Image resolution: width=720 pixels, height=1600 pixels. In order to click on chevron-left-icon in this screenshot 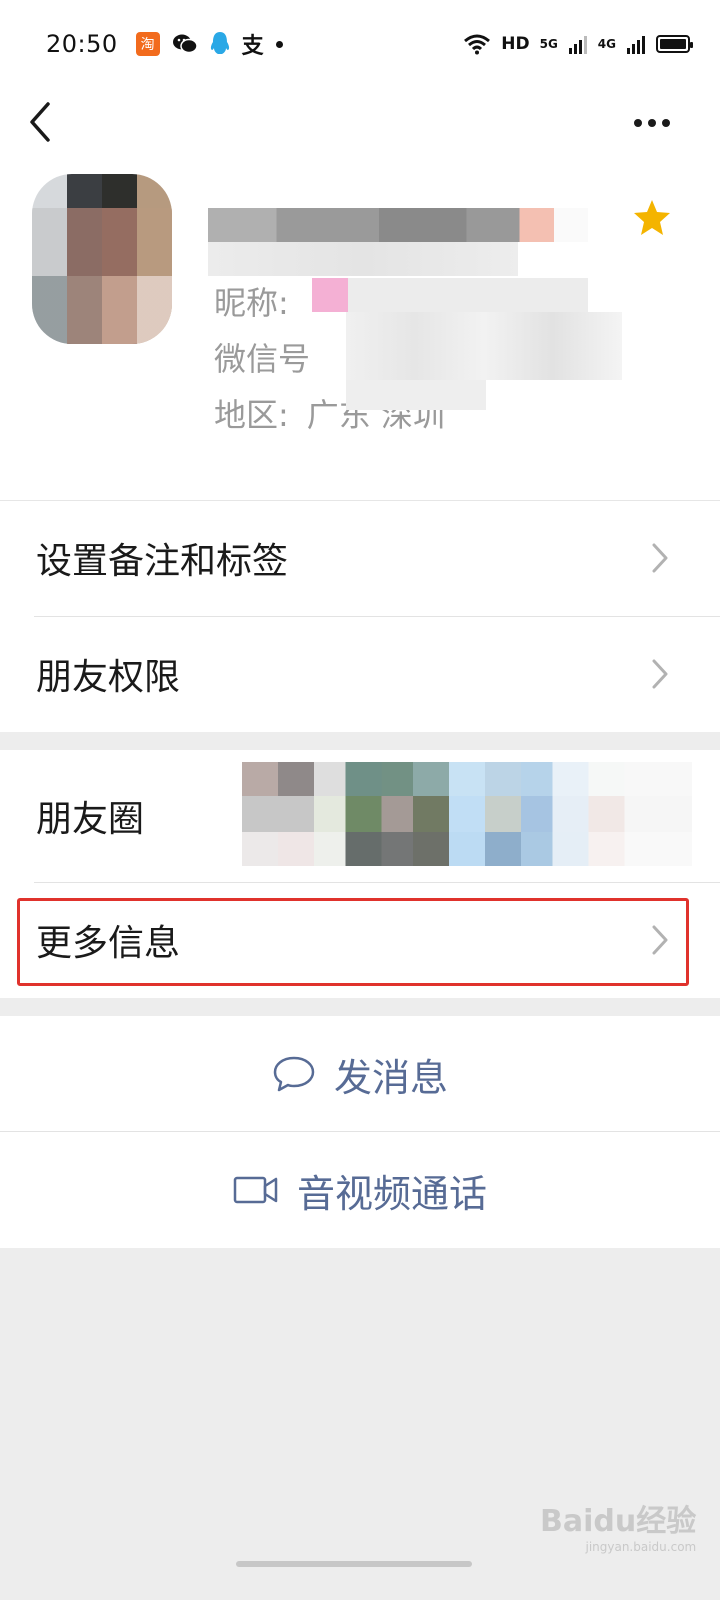, I will do `click(40, 122)`.